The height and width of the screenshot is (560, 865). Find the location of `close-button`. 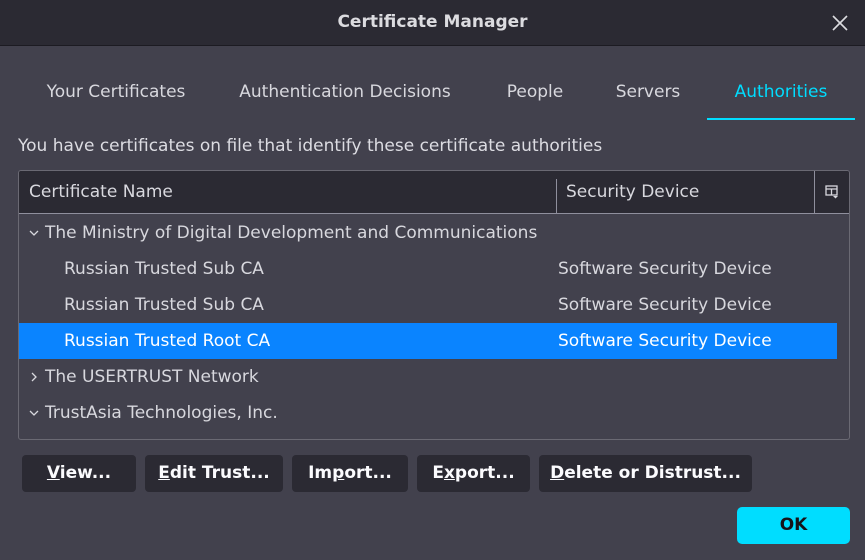

close-button is located at coordinates (840, 23).